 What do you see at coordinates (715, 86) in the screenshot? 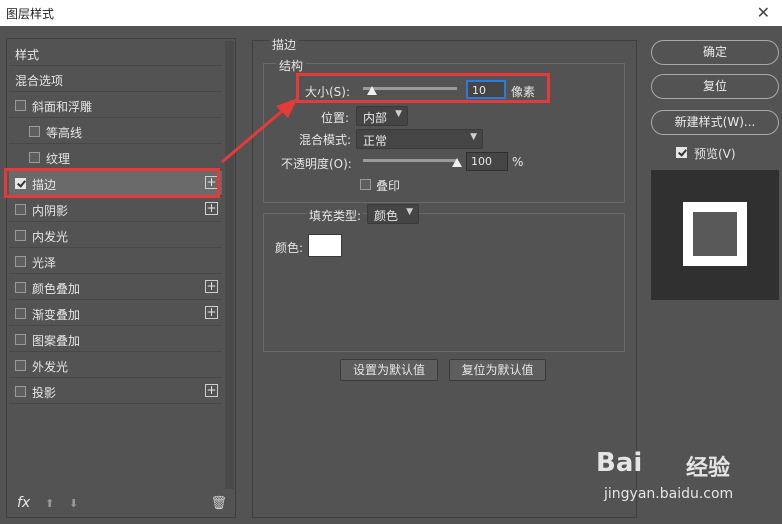
I see `reset-button: 复位` at bounding box center [715, 86].